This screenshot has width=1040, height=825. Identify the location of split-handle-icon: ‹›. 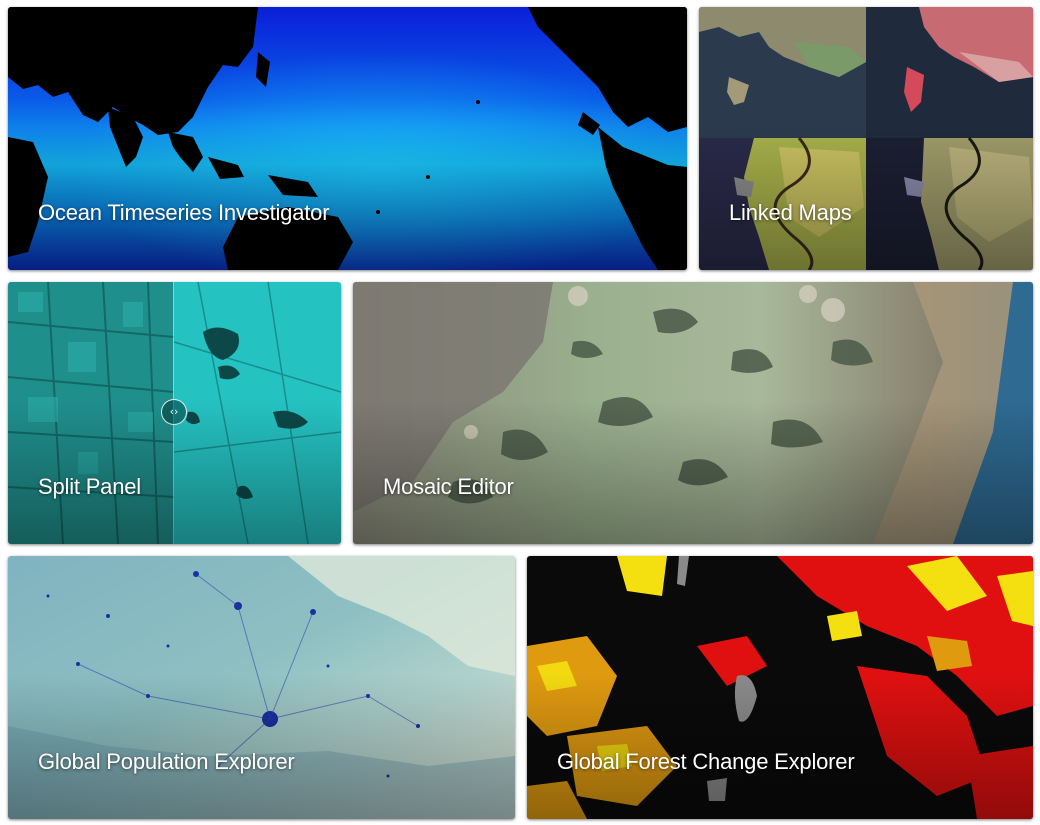
(174, 412).